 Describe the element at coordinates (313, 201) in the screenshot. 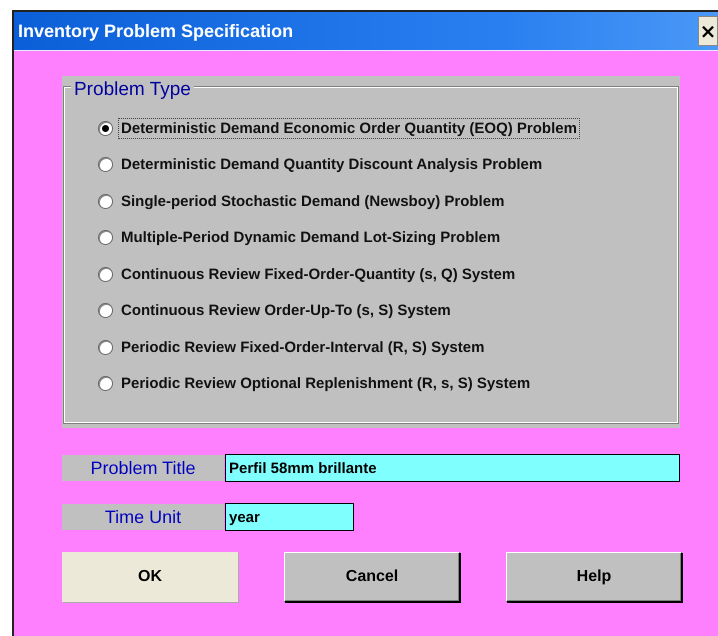

I see `option-label: Single-period Stochastic Demand (Newsboy) Problem` at that location.